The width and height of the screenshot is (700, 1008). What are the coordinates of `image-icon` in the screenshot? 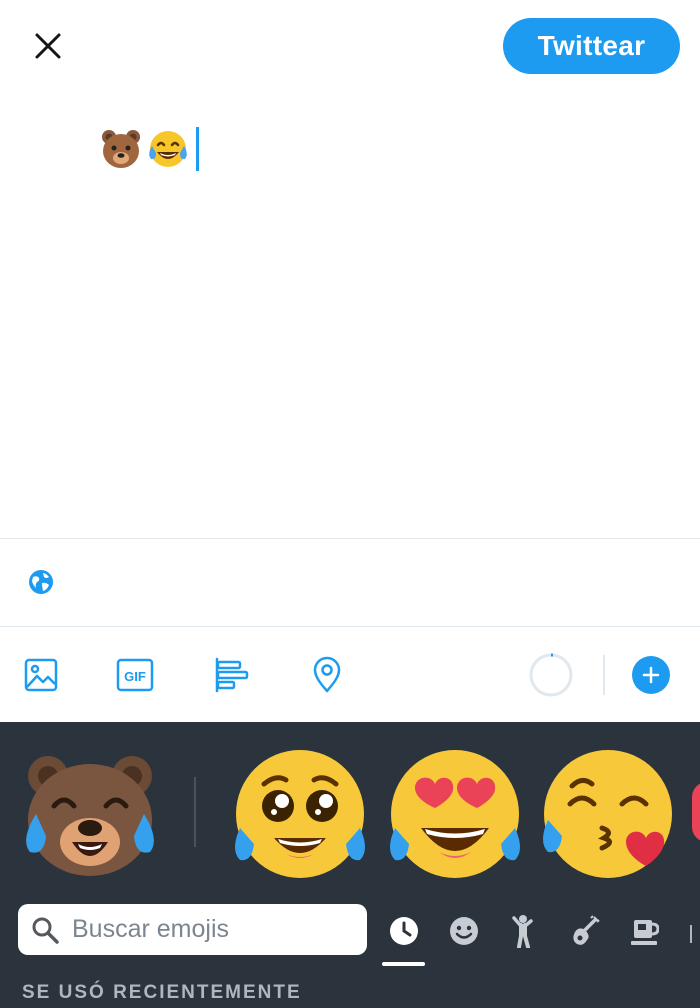 It's located at (41, 675).